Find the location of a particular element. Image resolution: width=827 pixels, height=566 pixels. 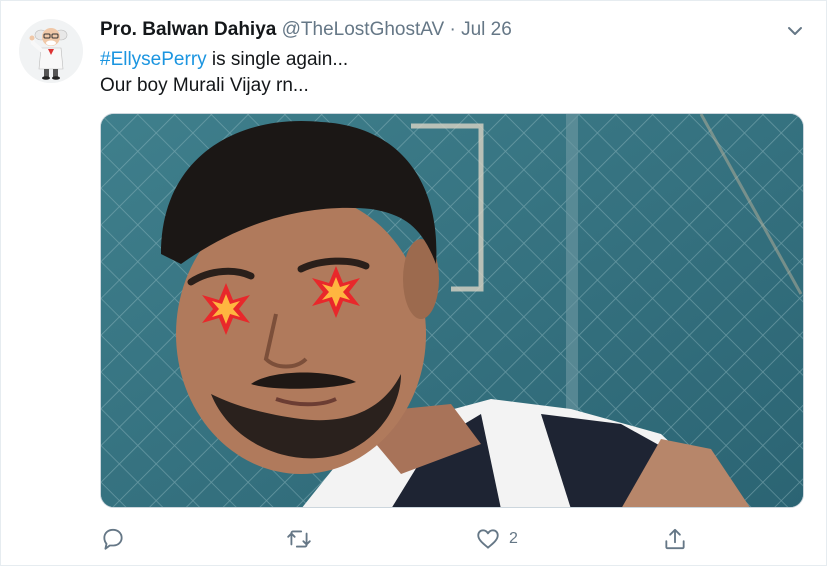

avatar is located at coordinates (51, 51).